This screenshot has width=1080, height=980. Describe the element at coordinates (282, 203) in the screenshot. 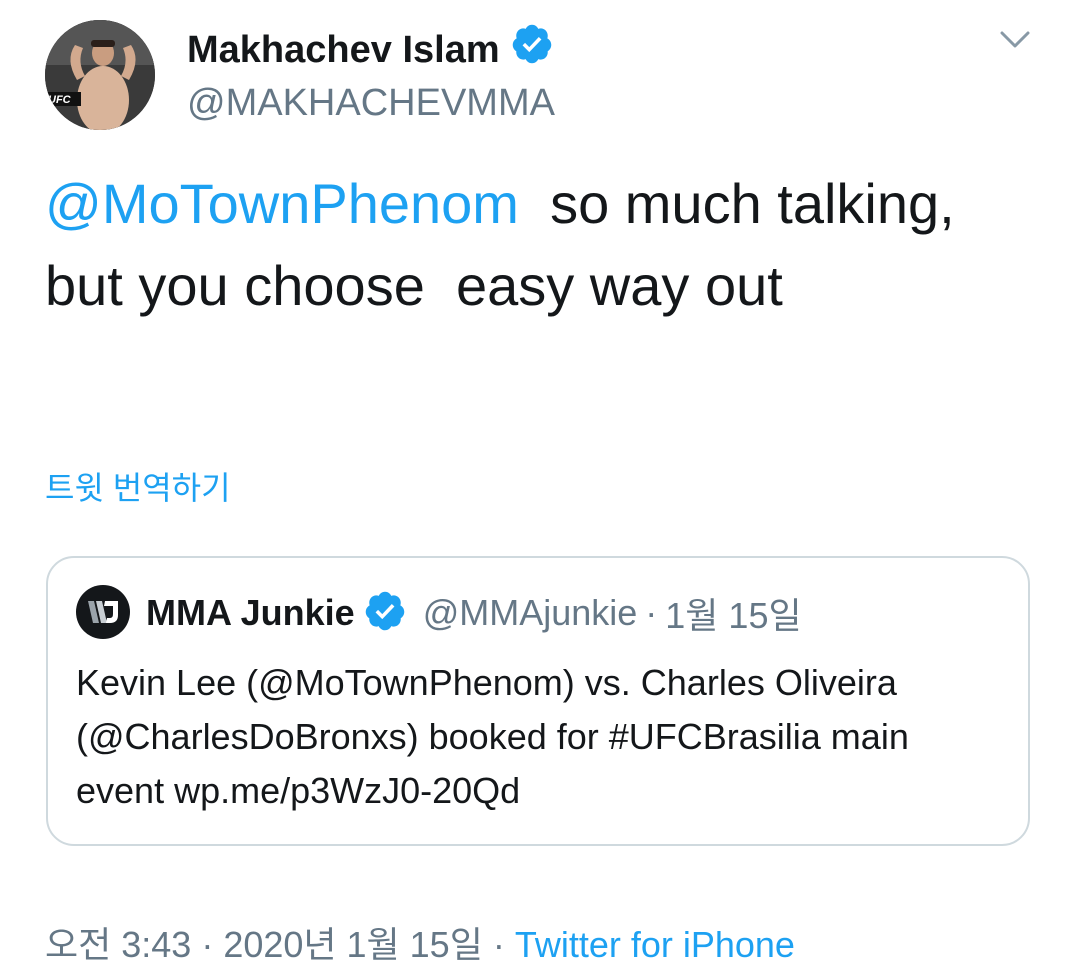

I see `tweet-mention-link: @MoTownPhenom` at that location.